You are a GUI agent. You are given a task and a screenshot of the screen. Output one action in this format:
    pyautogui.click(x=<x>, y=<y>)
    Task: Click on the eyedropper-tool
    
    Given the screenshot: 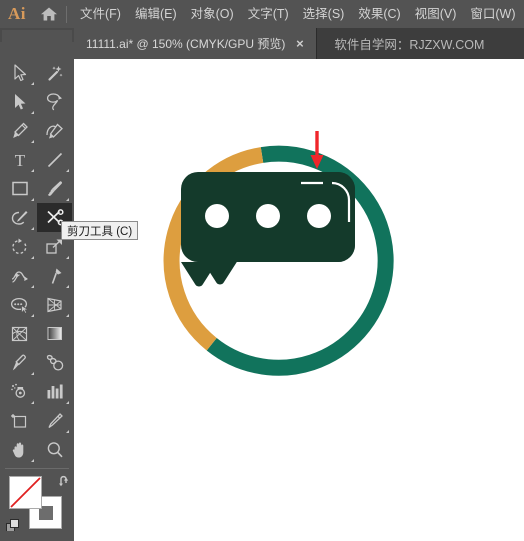 What is the action you would take?
    pyautogui.click(x=19, y=362)
    